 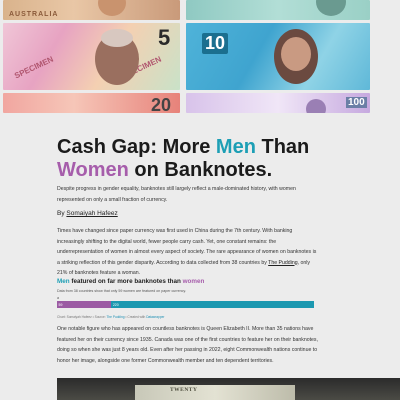 What do you see at coordinates (278, 56) in the screenshot?
I see `banknote-blue-10: 10` at bounding box center [278, 56].